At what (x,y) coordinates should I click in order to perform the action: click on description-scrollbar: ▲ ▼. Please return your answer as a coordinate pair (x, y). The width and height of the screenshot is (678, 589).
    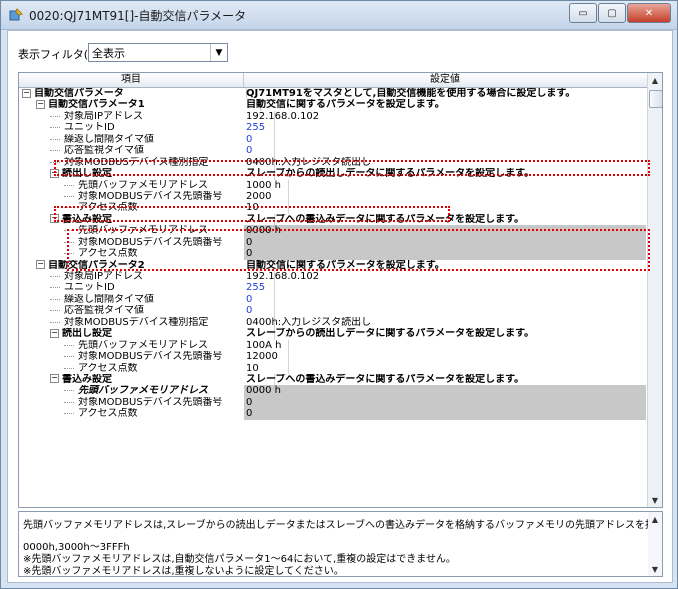
    Looking at the image, I should click on (655, 544).